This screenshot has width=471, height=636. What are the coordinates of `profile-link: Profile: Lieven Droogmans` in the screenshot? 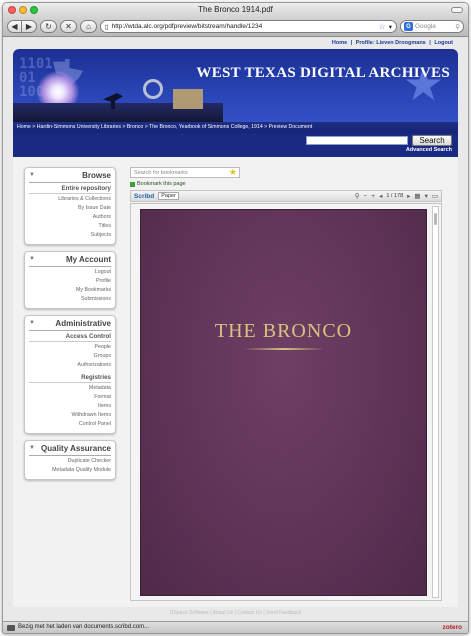 It's located at (391, 43).